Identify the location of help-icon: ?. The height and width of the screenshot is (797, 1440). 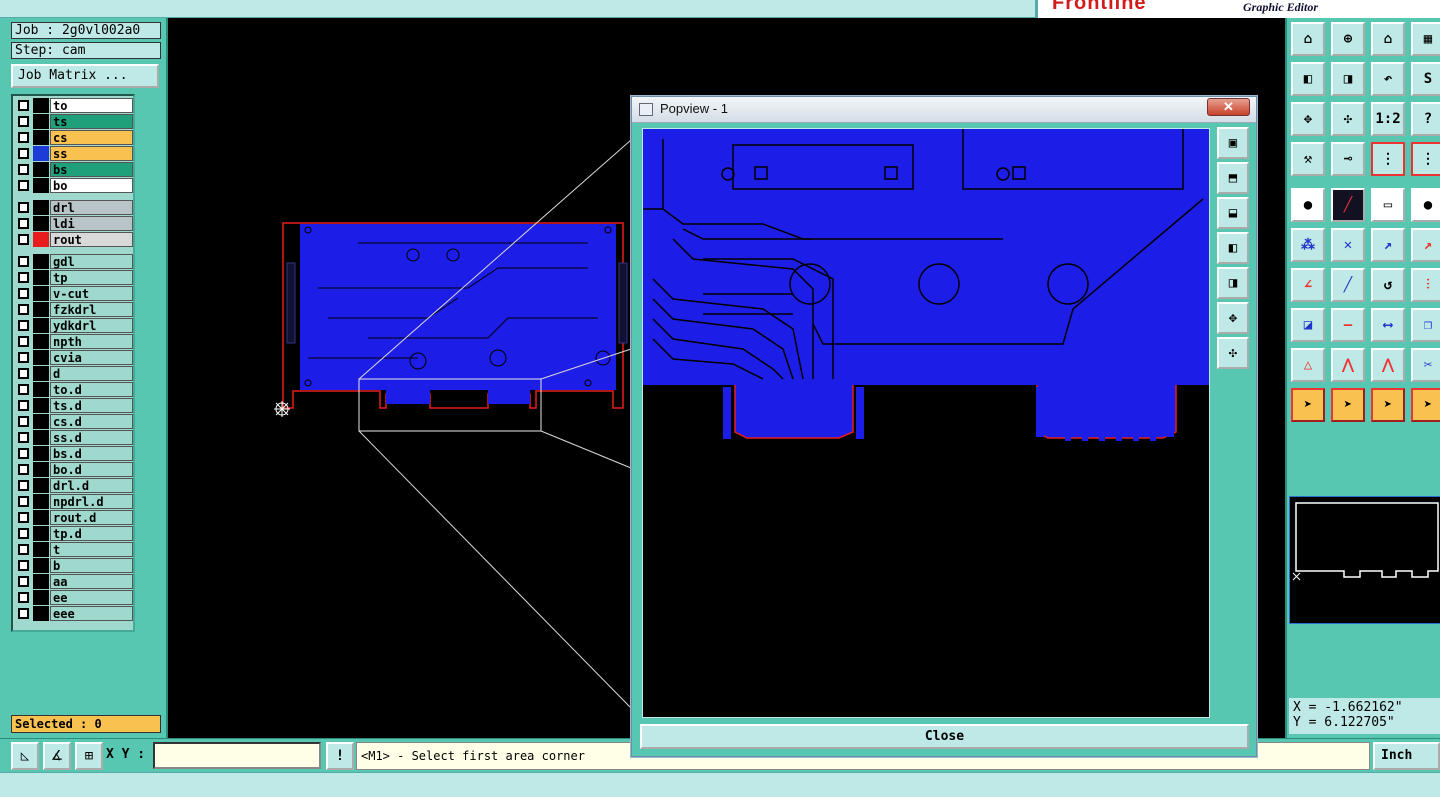
(1425, 119).